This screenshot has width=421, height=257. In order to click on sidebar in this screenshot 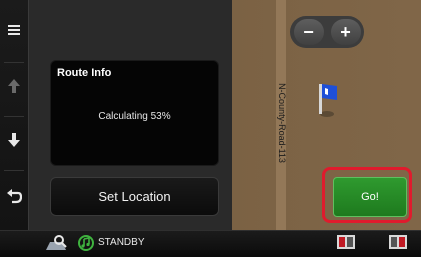, I will do `click(14, 115)`.